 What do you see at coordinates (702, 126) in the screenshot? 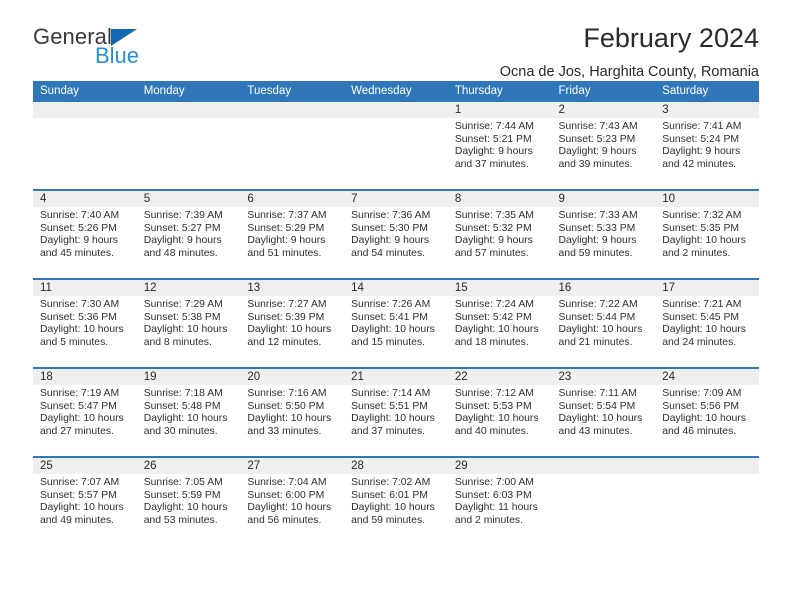
I see `sunrise-text: Sunrise: 7:41 AM` at bounding box center [702, 126].